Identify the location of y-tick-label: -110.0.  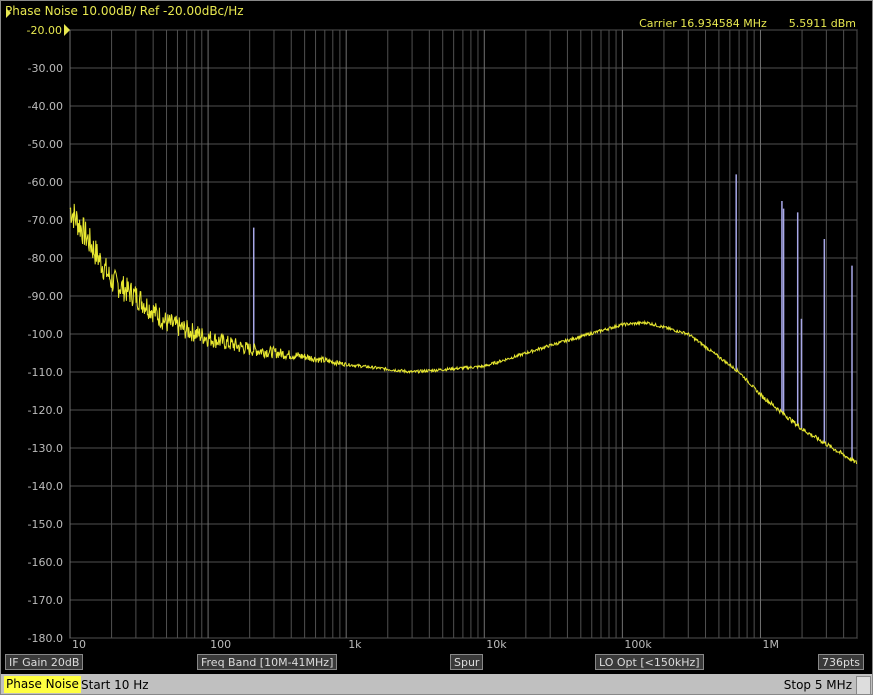
(45, 372).